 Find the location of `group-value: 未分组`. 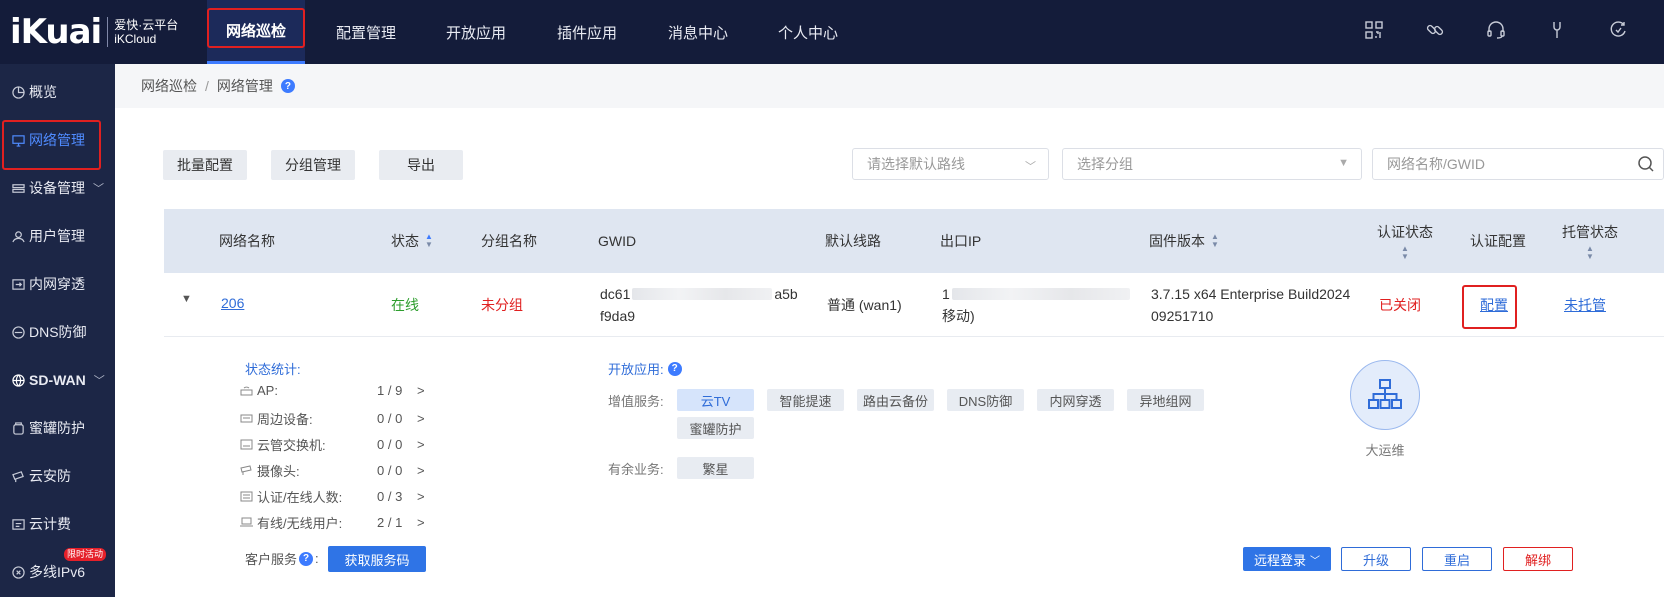

group-value: 未分组 is located at coordinates (502, 305).